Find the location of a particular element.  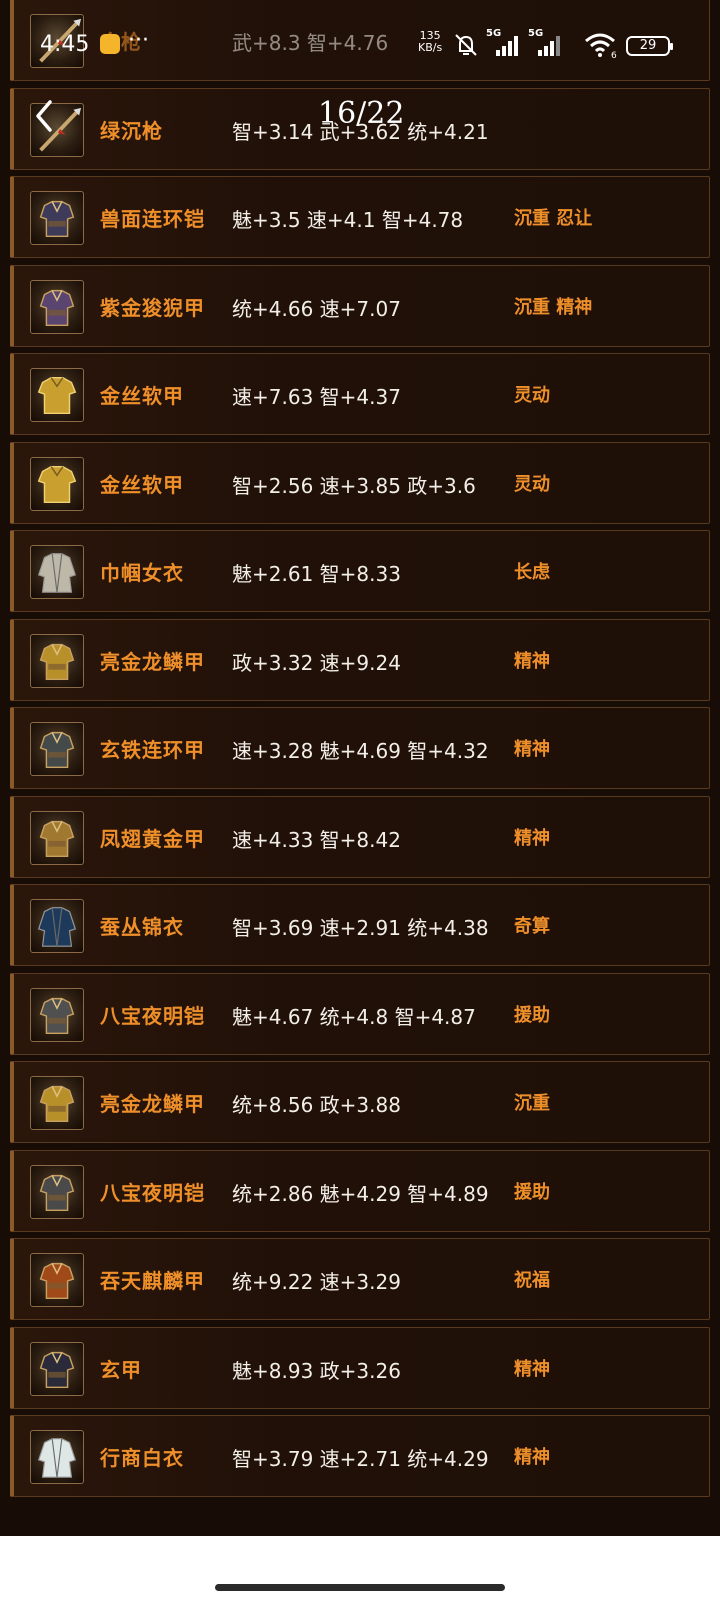

equipment-row: 吞天麒麟甲 统+9.22 速+3.29 祝福 is located at coordinates (360, 1279).